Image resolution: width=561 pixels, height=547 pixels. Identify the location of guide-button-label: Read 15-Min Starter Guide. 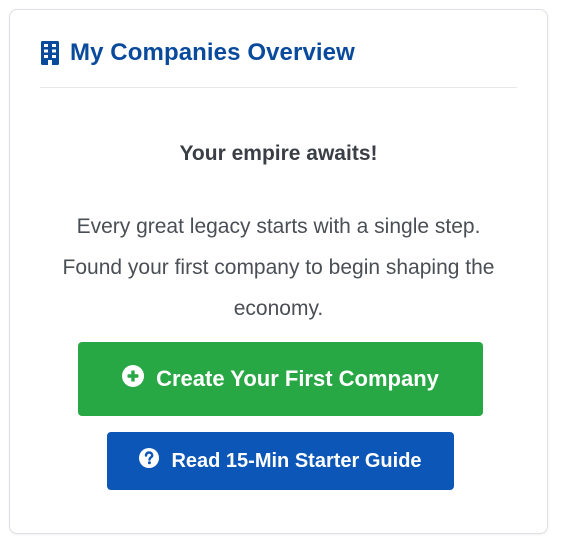
(296, 460).